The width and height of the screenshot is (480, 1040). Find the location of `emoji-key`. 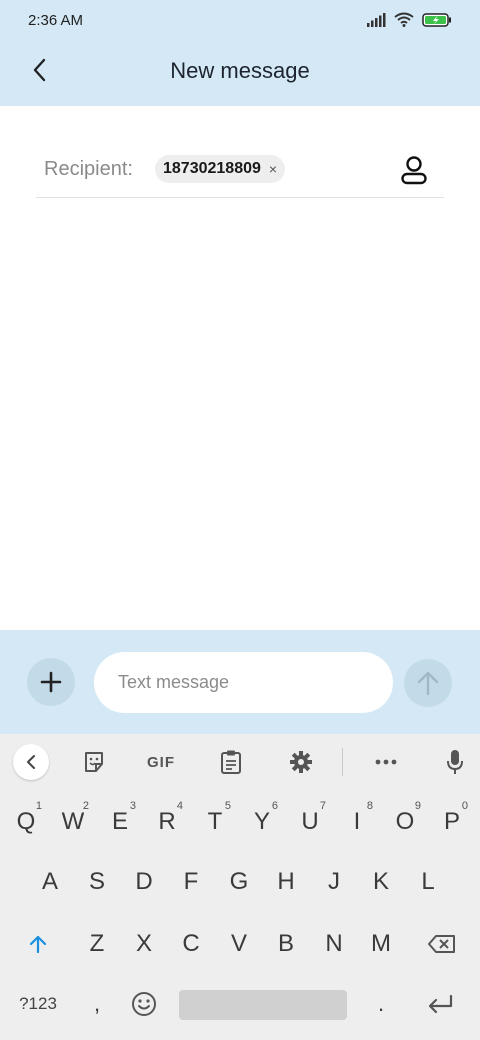

emoji-key is located at coordinates (144, 1004).